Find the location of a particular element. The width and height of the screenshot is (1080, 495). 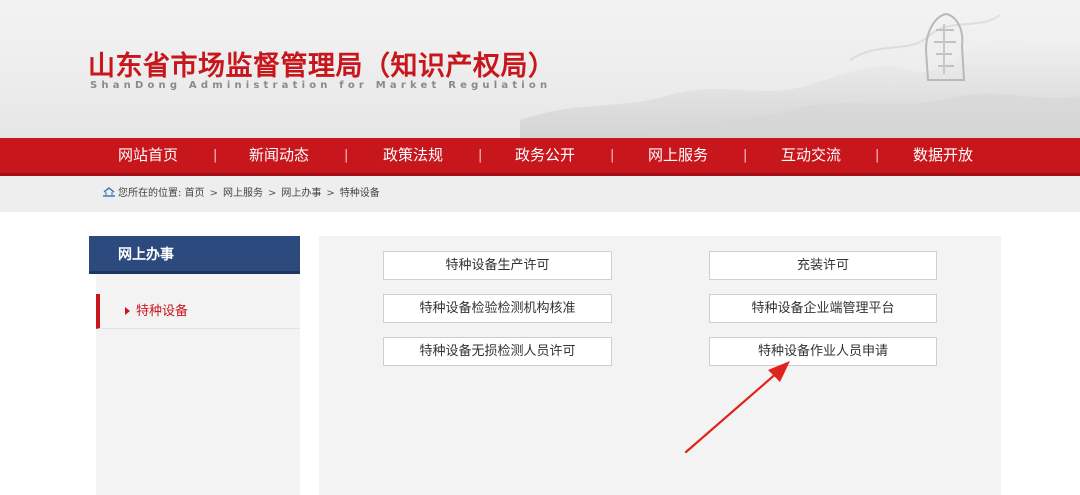

triangle-right-icon is located at coordinates (127, 311).